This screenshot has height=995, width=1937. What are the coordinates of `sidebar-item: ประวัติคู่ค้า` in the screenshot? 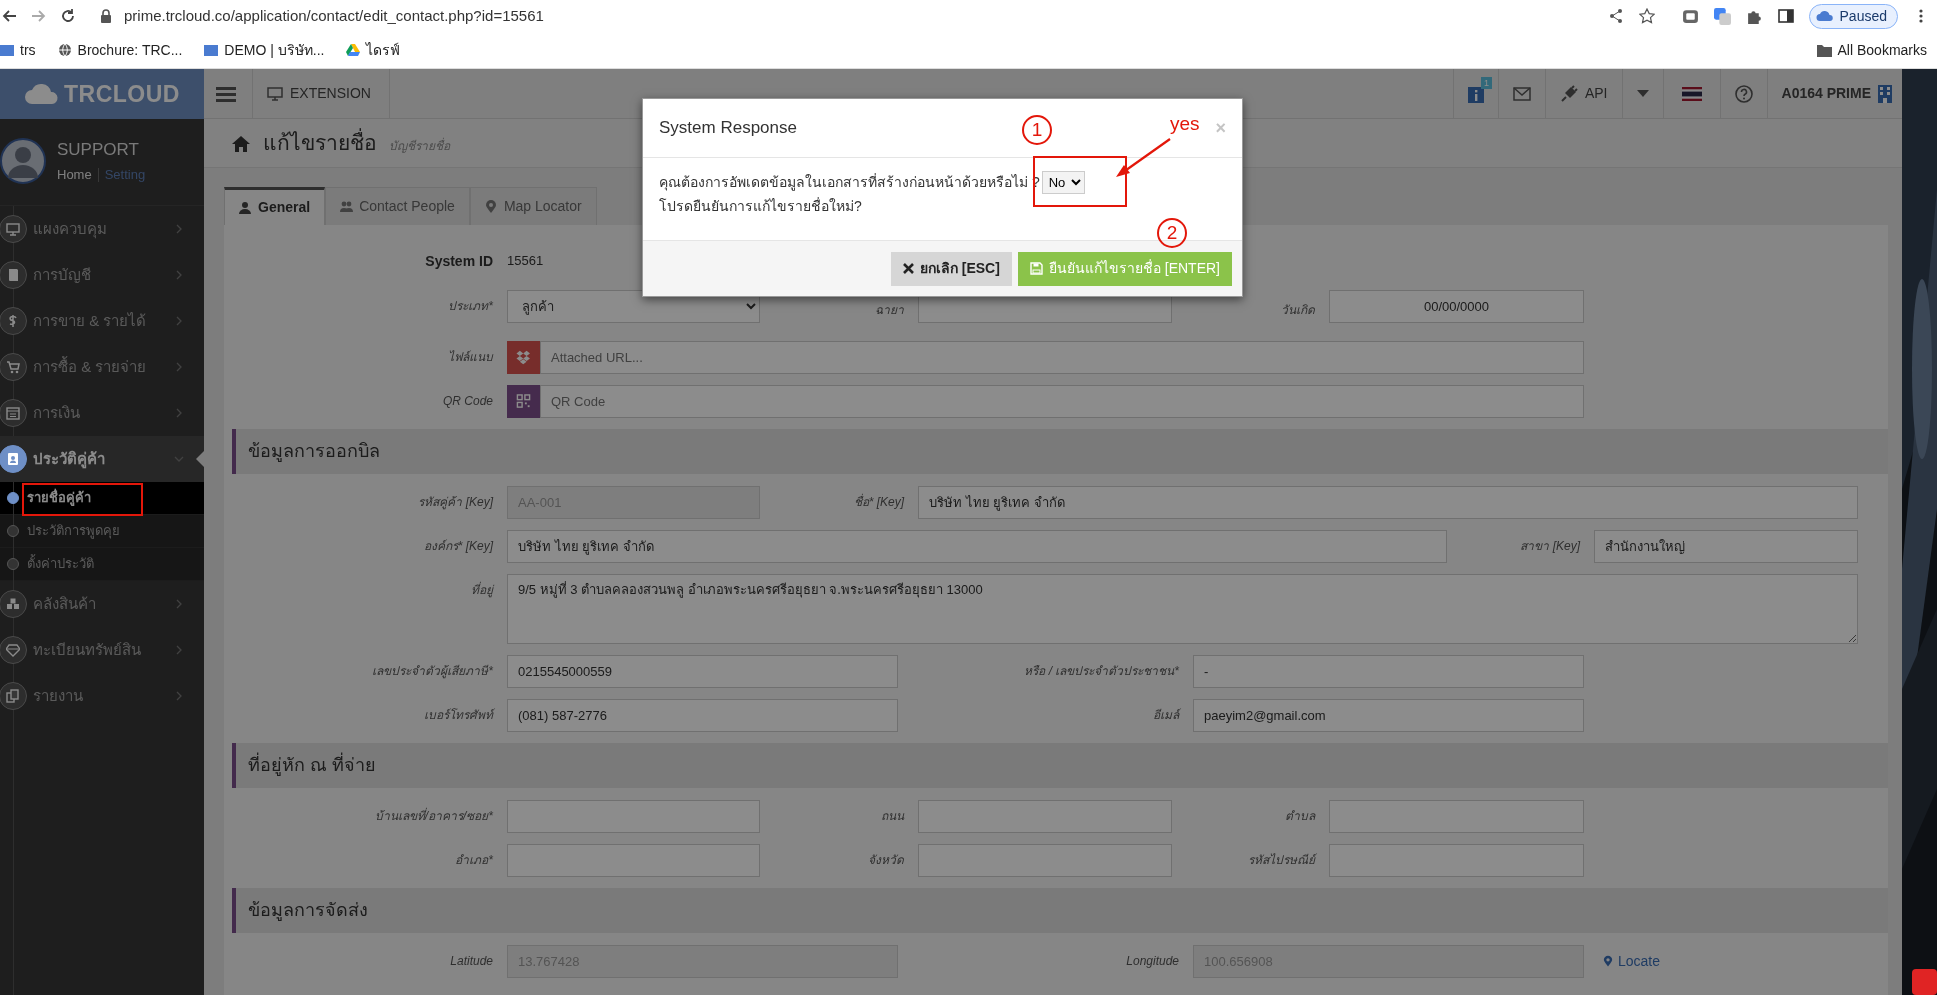 It's located at (102, 459).